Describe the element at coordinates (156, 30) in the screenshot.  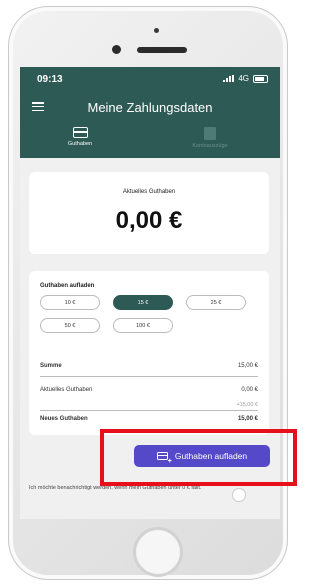
I see `sensor-dot` at that location.